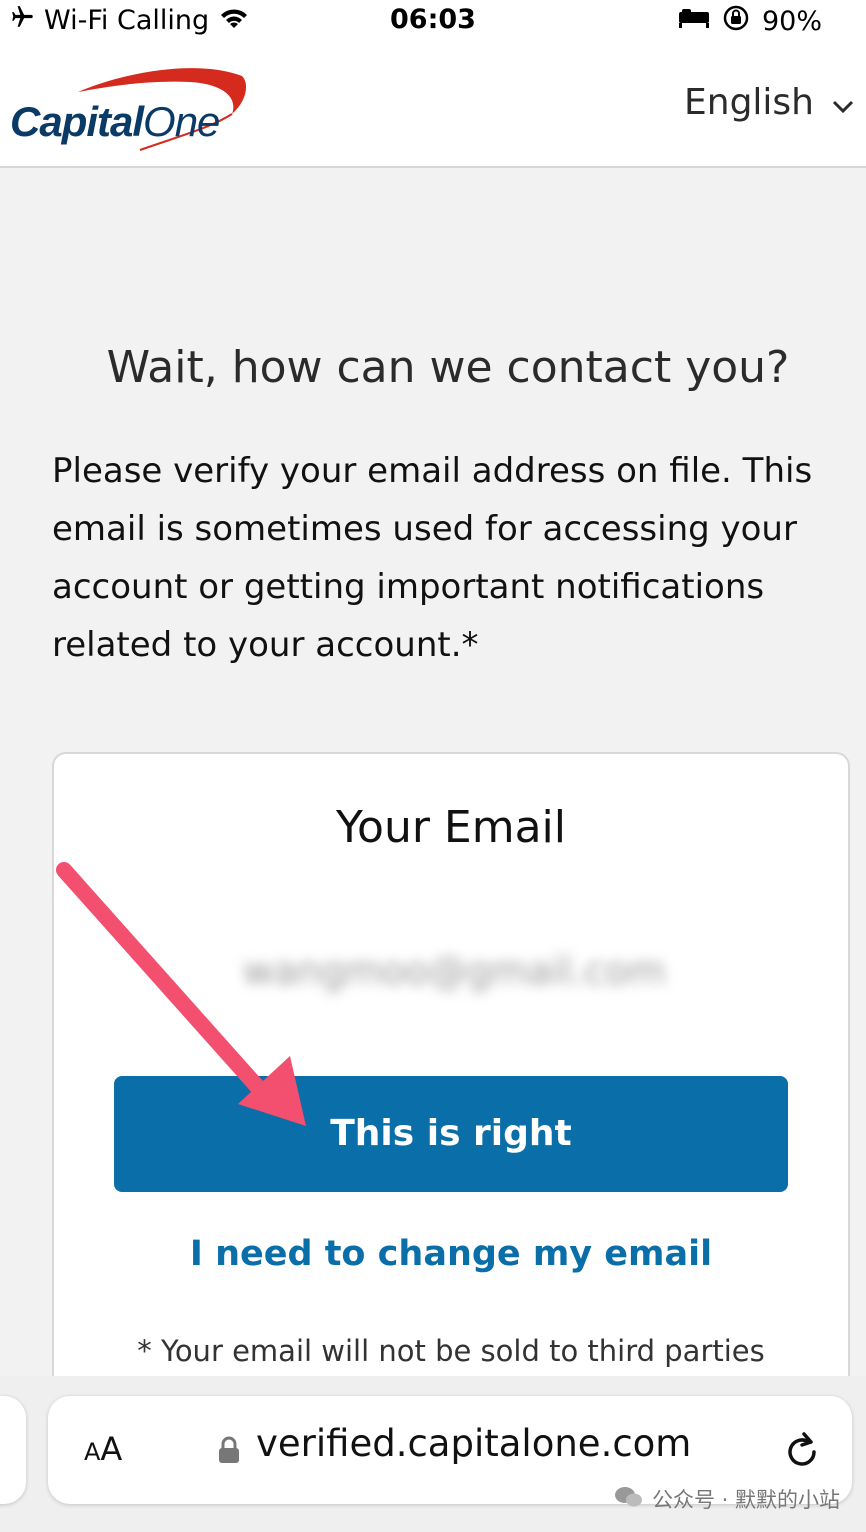 The image size is (866, 1532). What do you see at coordinates (694, 21) in the screenshot?
I see `sleep-icon` at bounding box center [694, 21].